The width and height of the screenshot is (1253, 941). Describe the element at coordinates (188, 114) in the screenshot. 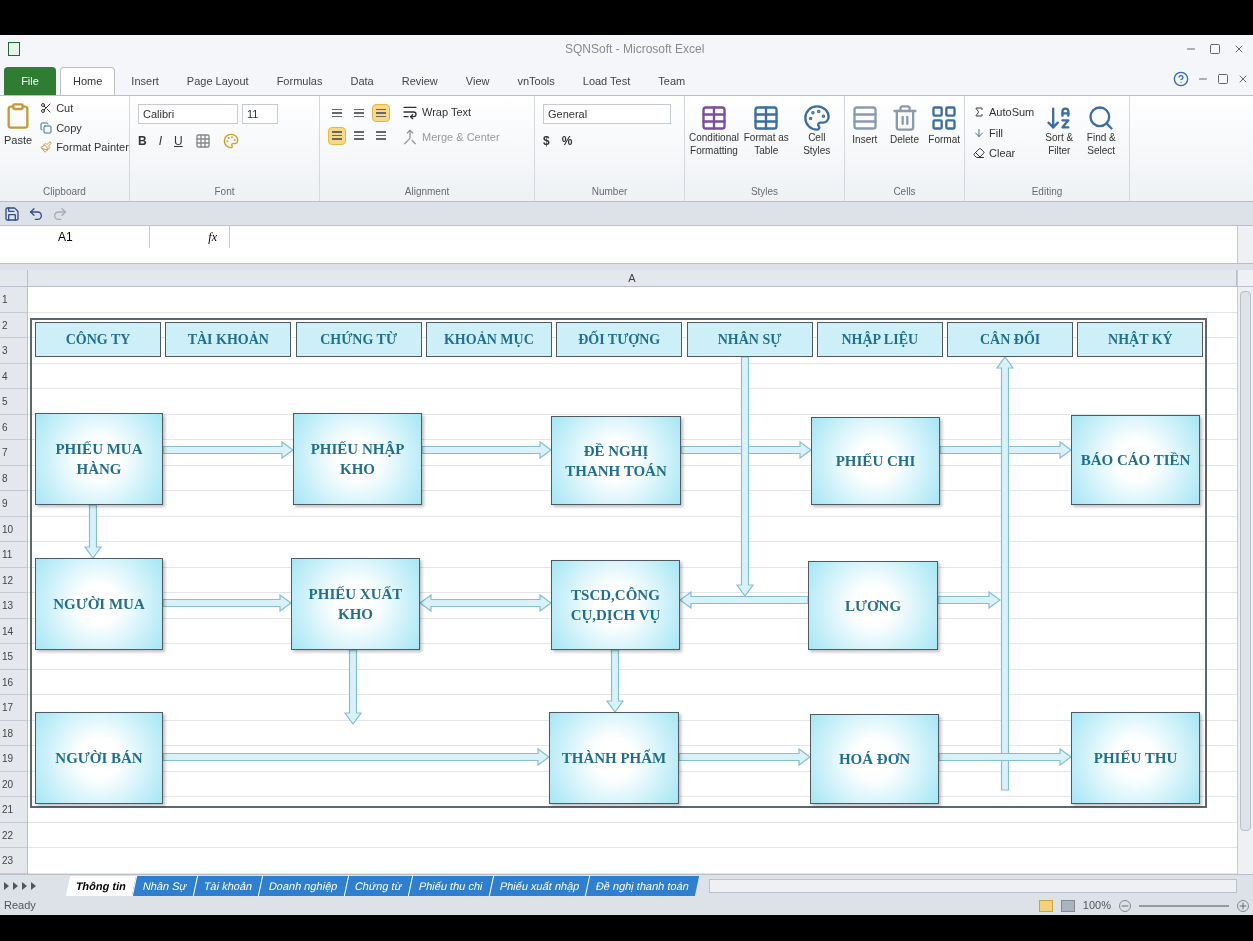

I see `font-name-field: Calibri` at that location.